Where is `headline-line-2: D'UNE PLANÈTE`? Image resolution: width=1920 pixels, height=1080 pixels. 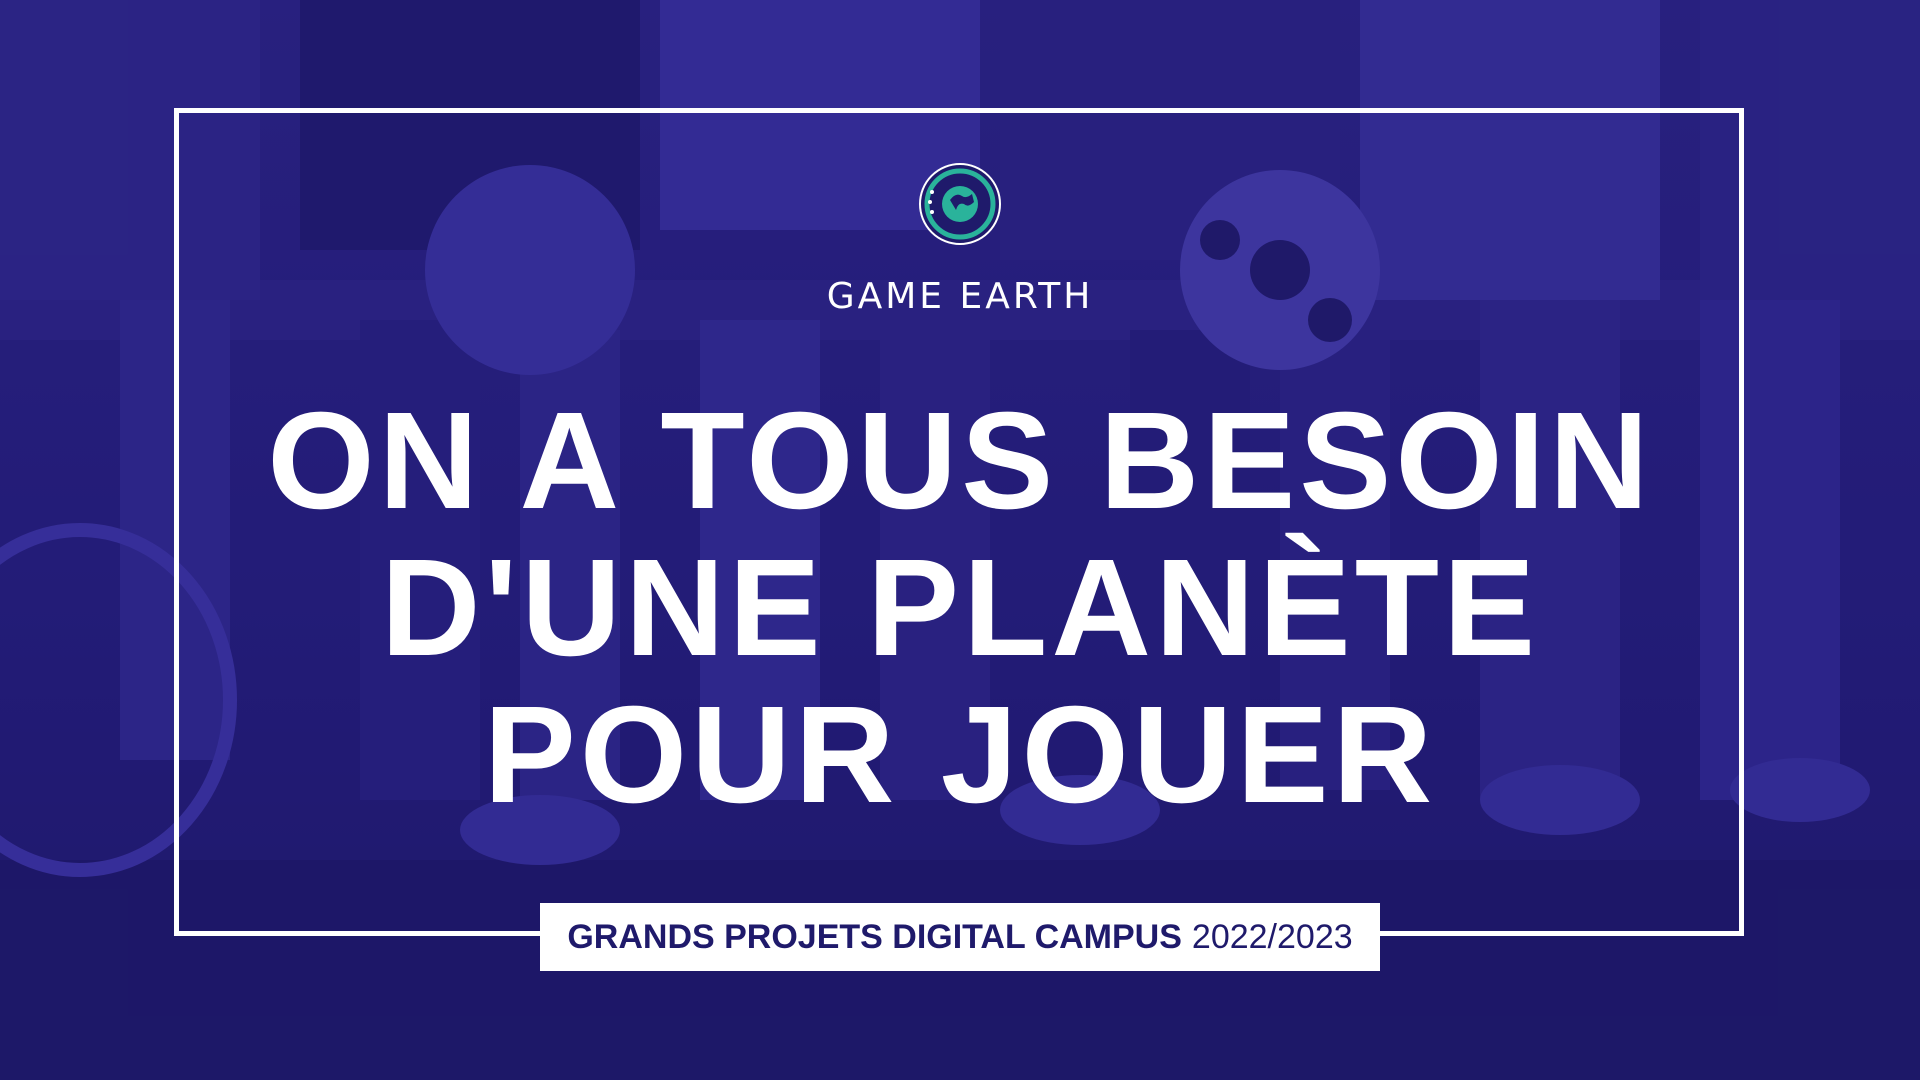
headline-line-2: D'UNE PLANÈTE is located at coordinates (960, 608).